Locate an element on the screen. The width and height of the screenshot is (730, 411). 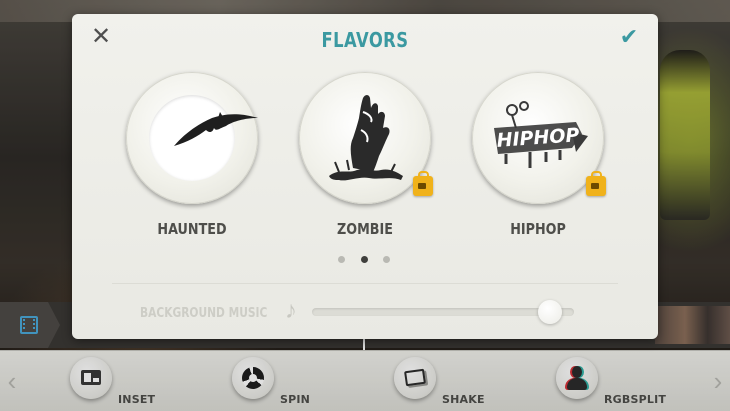
flavor-haunted: HAUNTED is located at coordinates (192, 157).